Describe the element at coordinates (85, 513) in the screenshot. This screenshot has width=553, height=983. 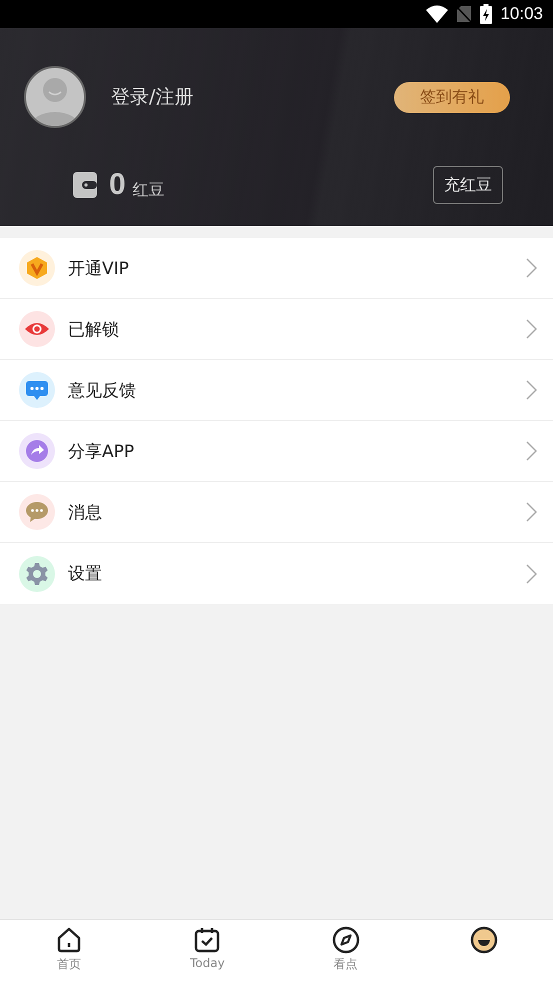
I see `menu-label: 消息` at that location.